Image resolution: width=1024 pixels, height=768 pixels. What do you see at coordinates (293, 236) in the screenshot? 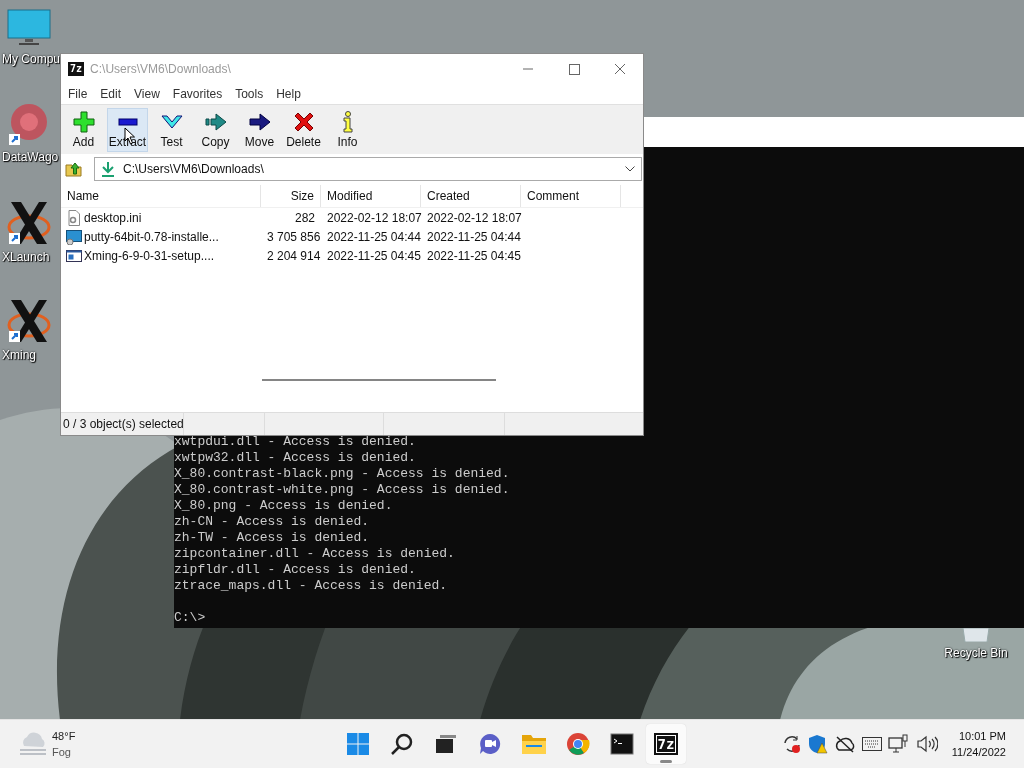
I see `size-cell-text: 3 705 856` at bounding box center [293, 236].